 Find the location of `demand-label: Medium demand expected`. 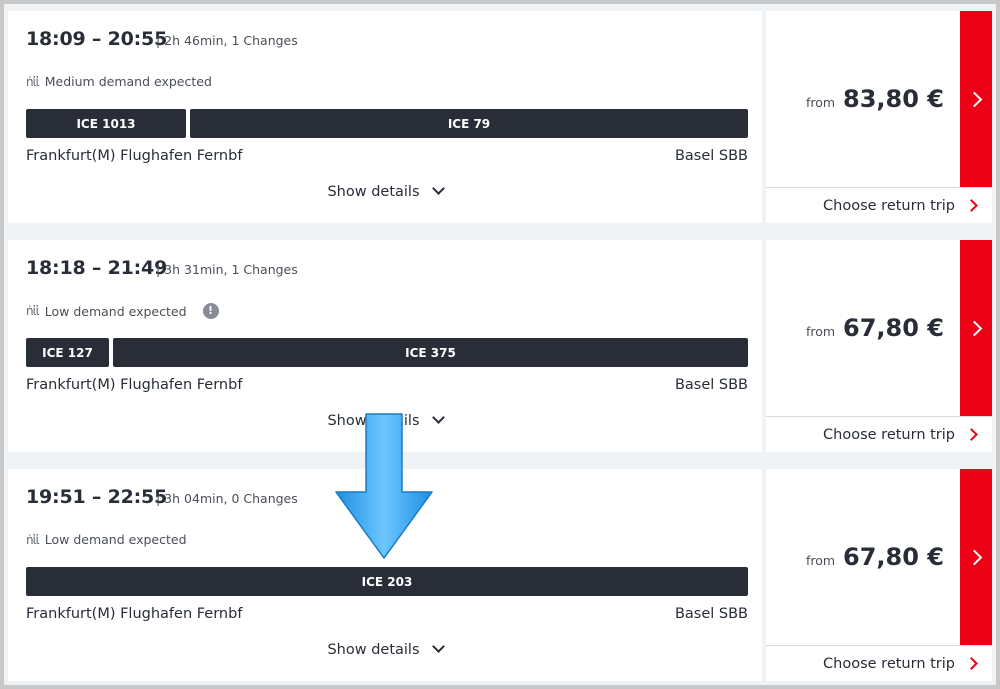

demand-label: Medium demand expected is located at coordinates (128, 81).